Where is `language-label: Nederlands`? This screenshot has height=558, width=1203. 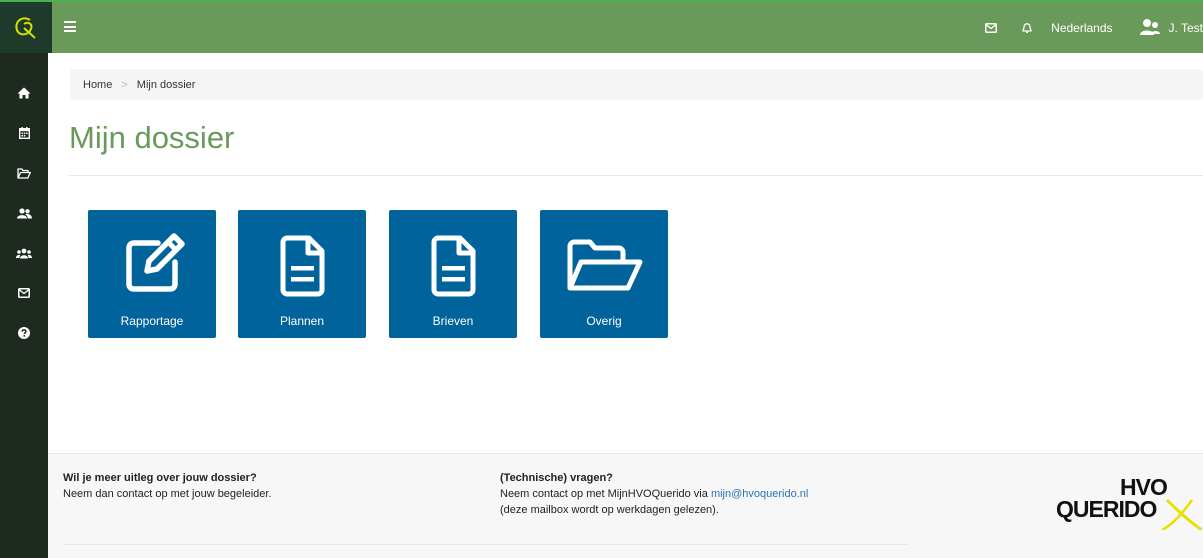 language-label: Nederlands is located at coordinates (1082, 27).